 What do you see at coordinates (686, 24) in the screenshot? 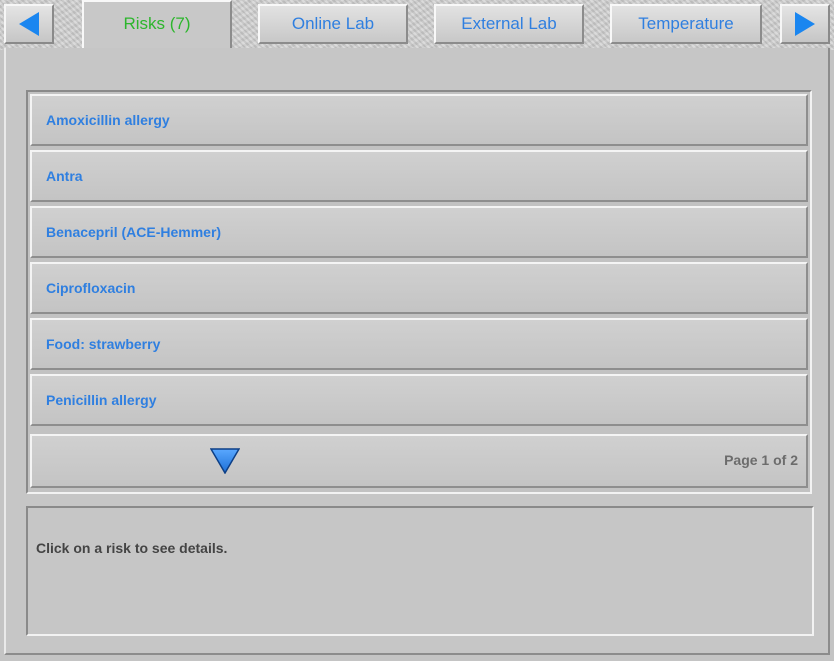
I see `tab-temperature: Temperature` at bounding box center [686, 24].